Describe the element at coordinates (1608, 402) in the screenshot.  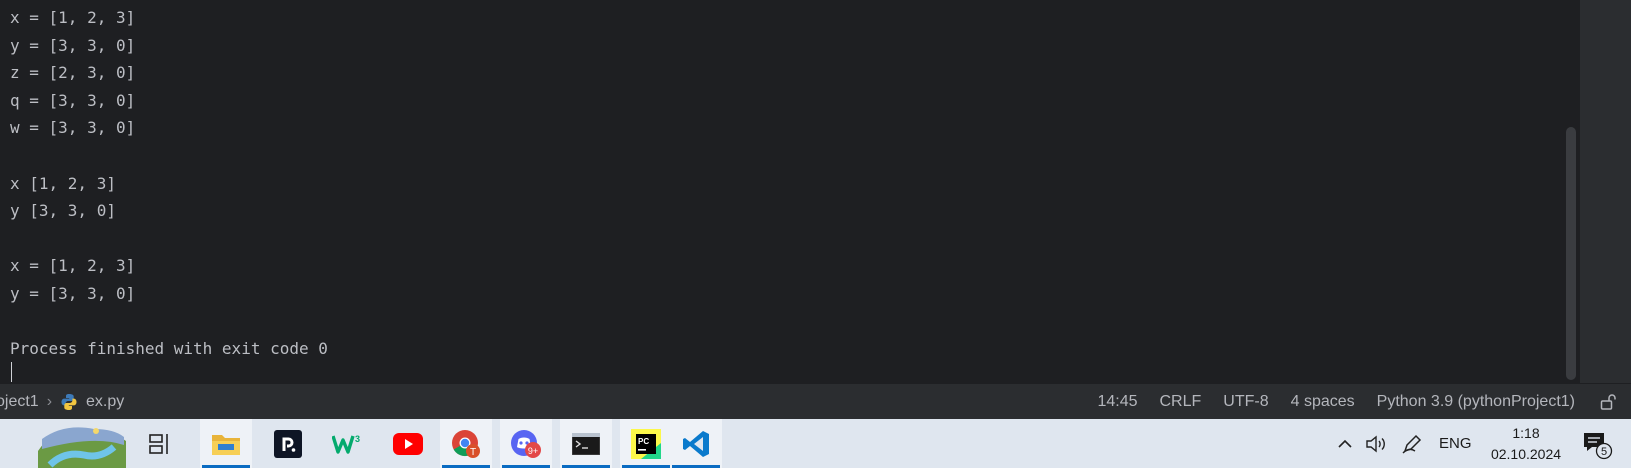
I see `lock-icon` at that location.